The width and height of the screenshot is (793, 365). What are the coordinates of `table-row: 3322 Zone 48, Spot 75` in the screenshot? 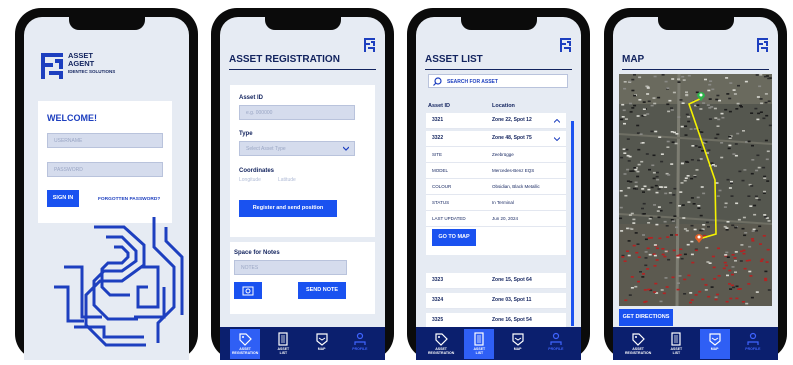 It's located at (496, 139).